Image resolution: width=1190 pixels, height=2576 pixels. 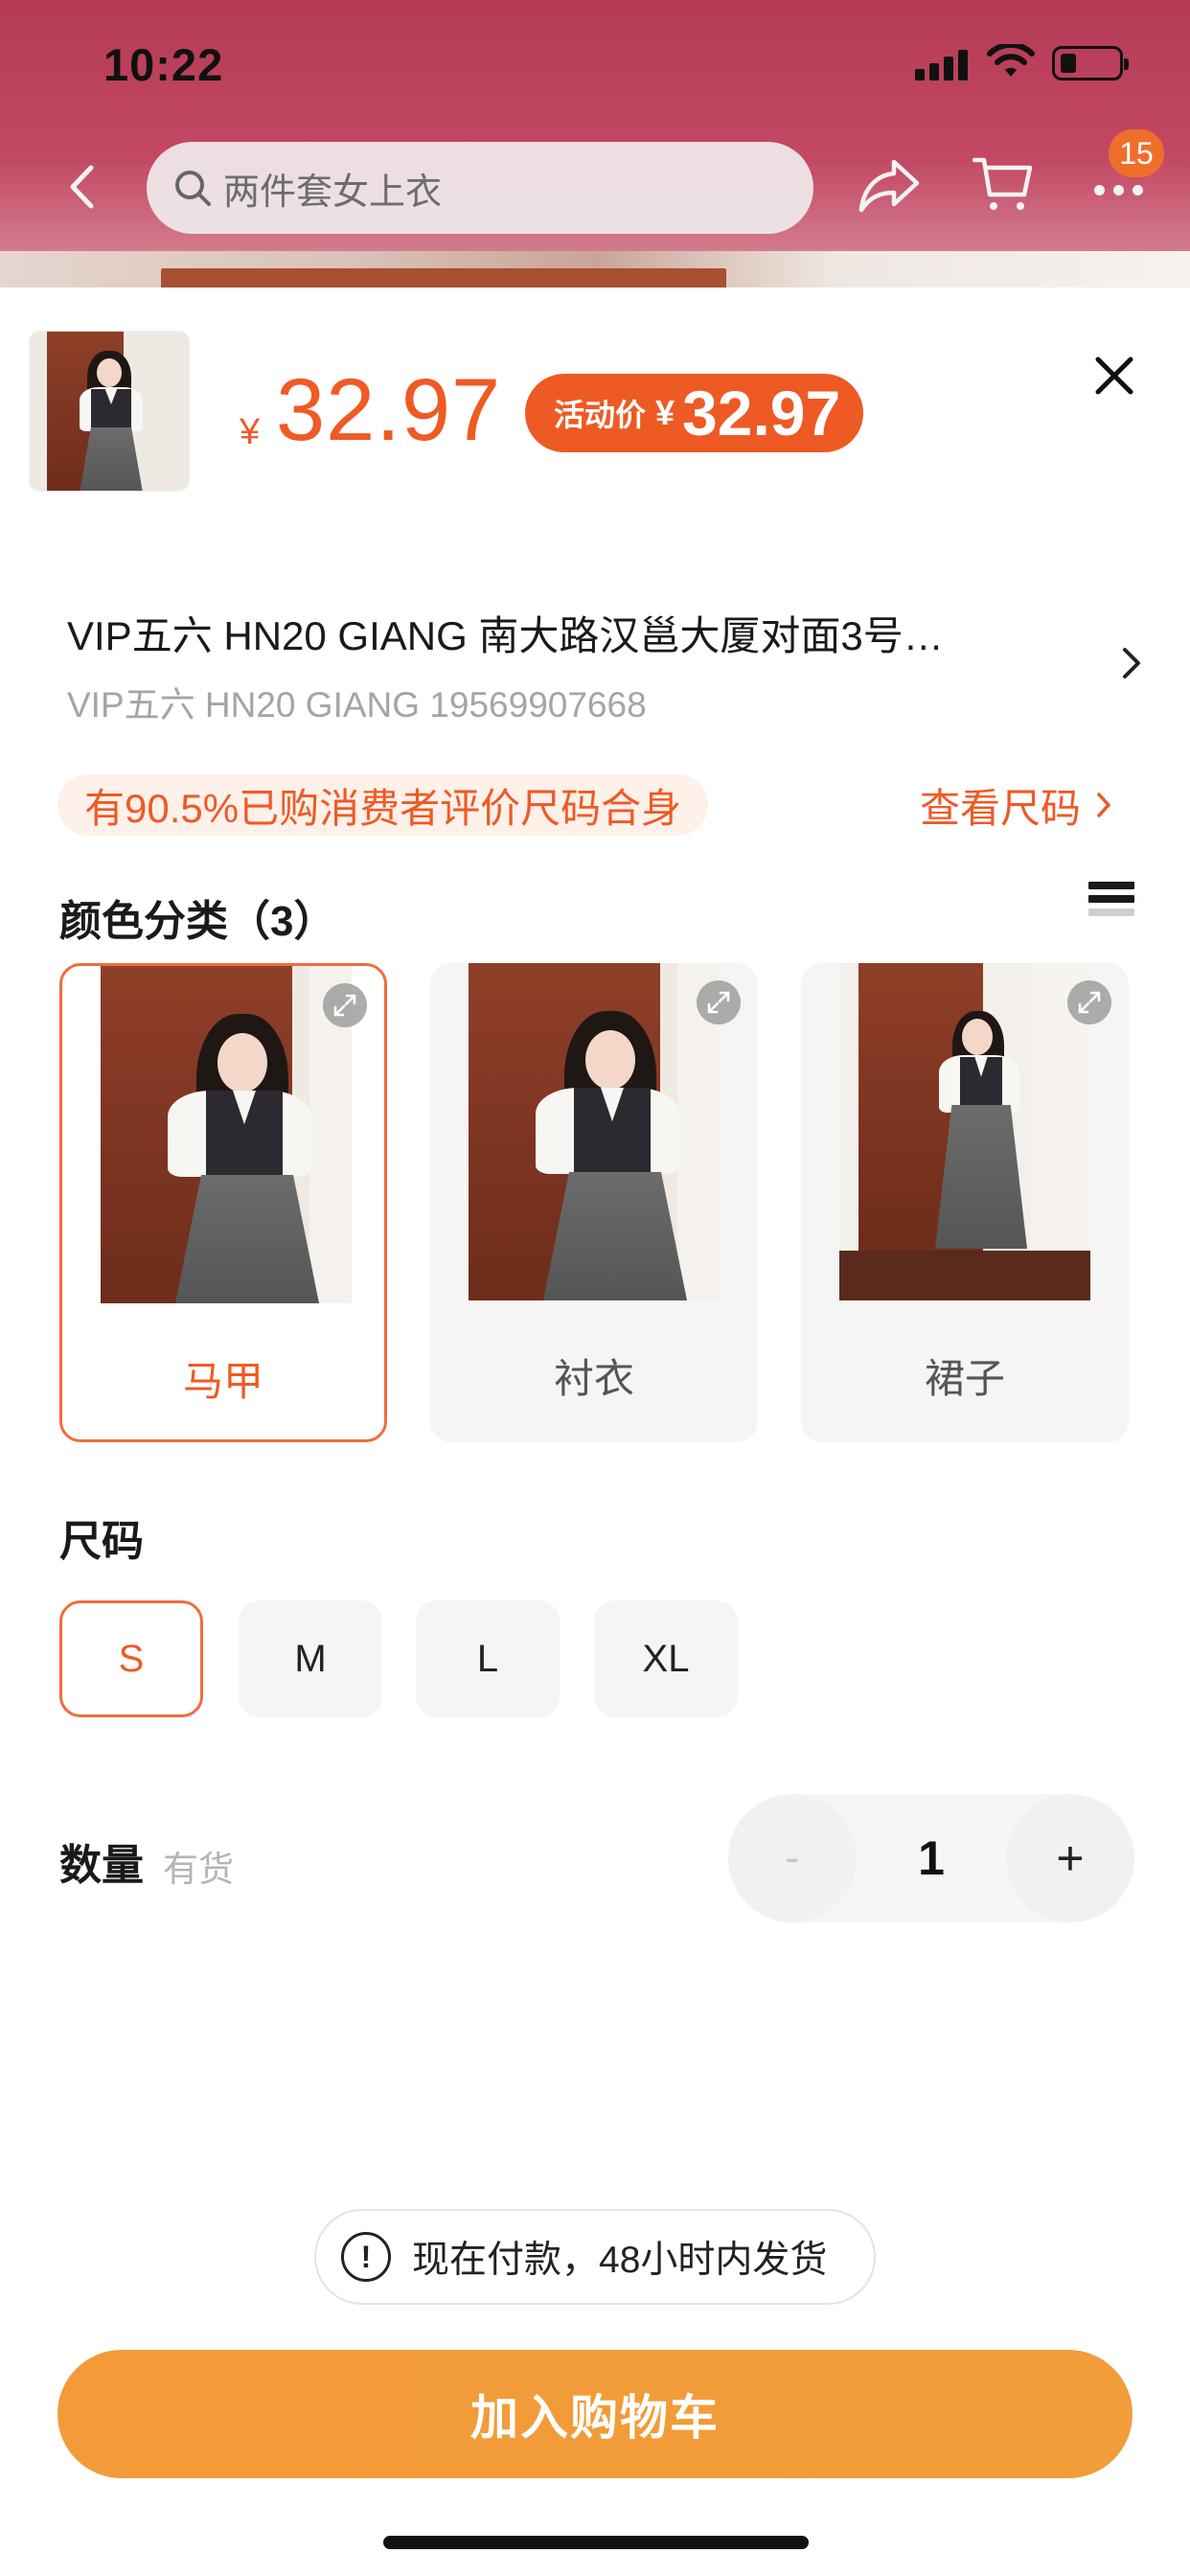 What do you see at coordinates (942, 64) in the screenshot?
I see `signal-icon` at bounding box center [942, 64].